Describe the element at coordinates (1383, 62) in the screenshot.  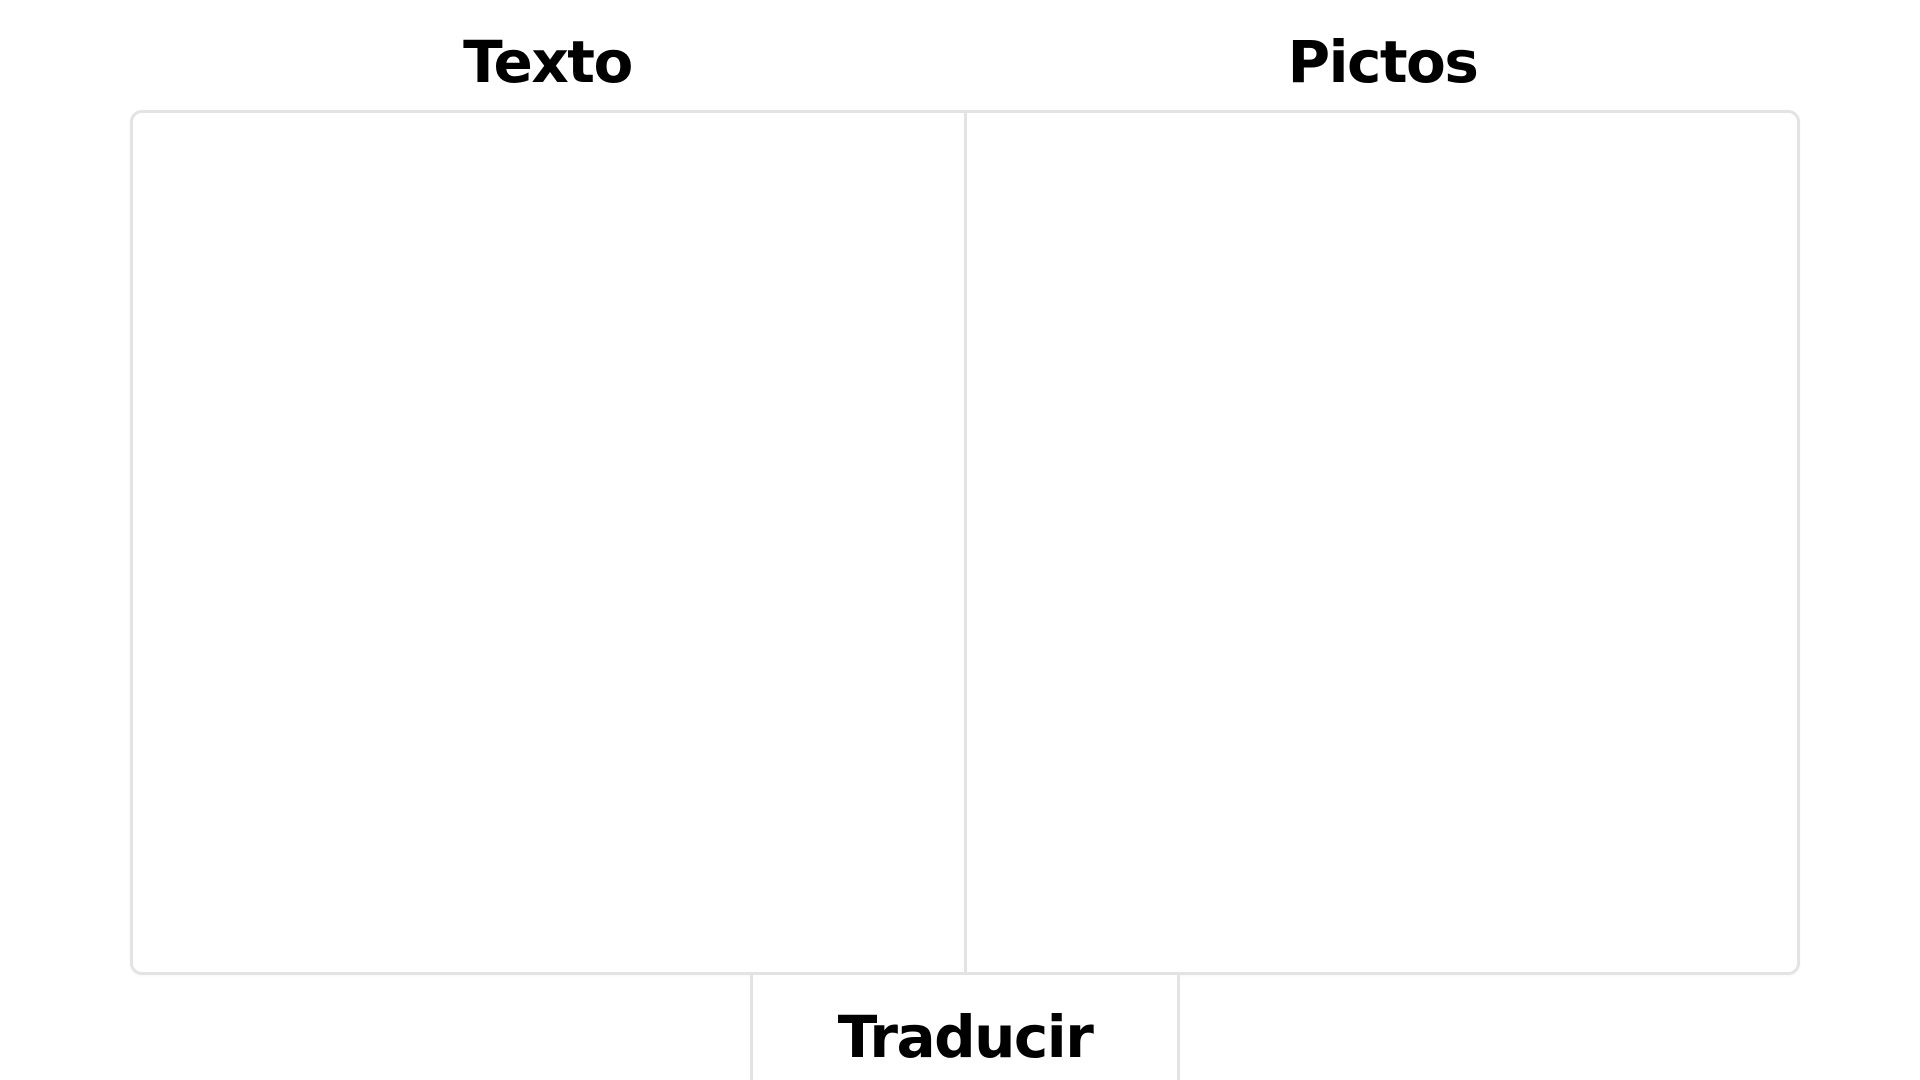
I see `pictos-heading: Pictos` at that location.